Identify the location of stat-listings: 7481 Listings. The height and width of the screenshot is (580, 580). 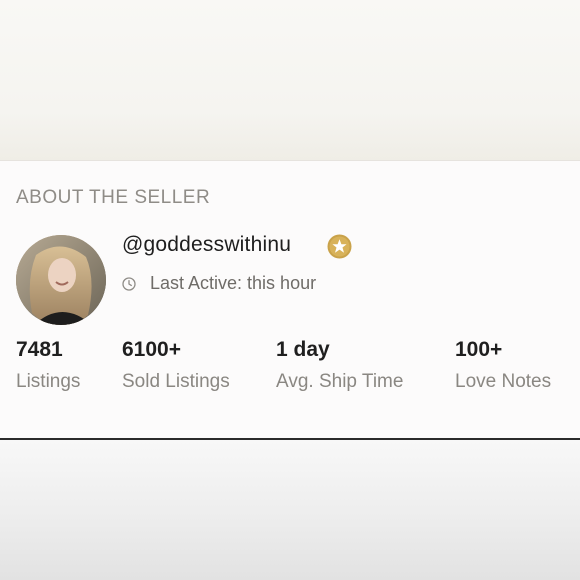
(48, 365).